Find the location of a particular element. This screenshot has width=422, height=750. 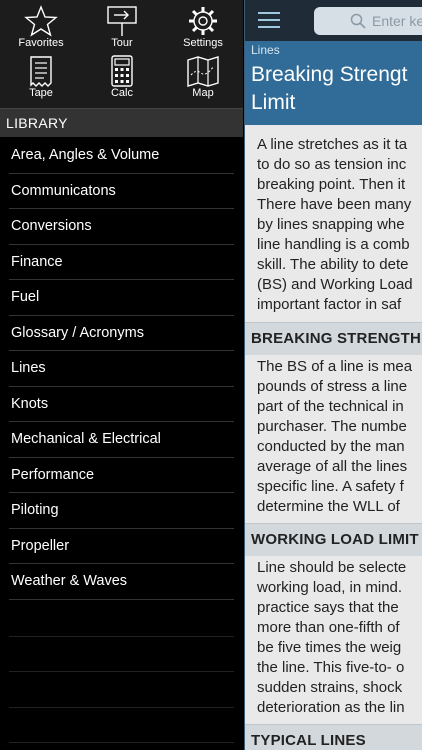

section-heading-text: TYPICAL LINES is located at coordinates (308, 740).